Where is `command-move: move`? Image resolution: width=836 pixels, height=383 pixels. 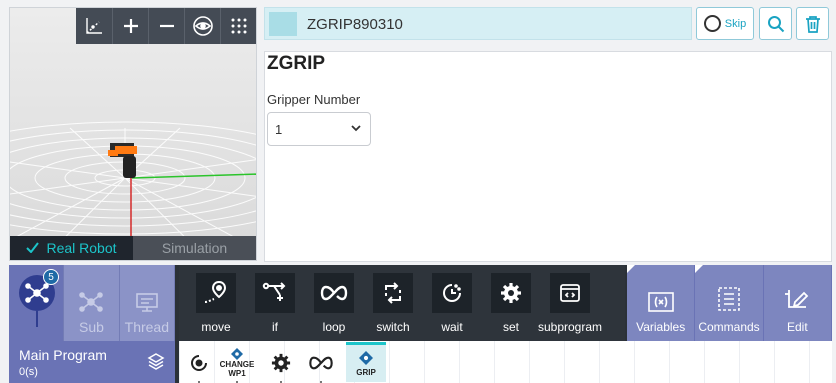
command-move: move is located at coordinates (216, 303).